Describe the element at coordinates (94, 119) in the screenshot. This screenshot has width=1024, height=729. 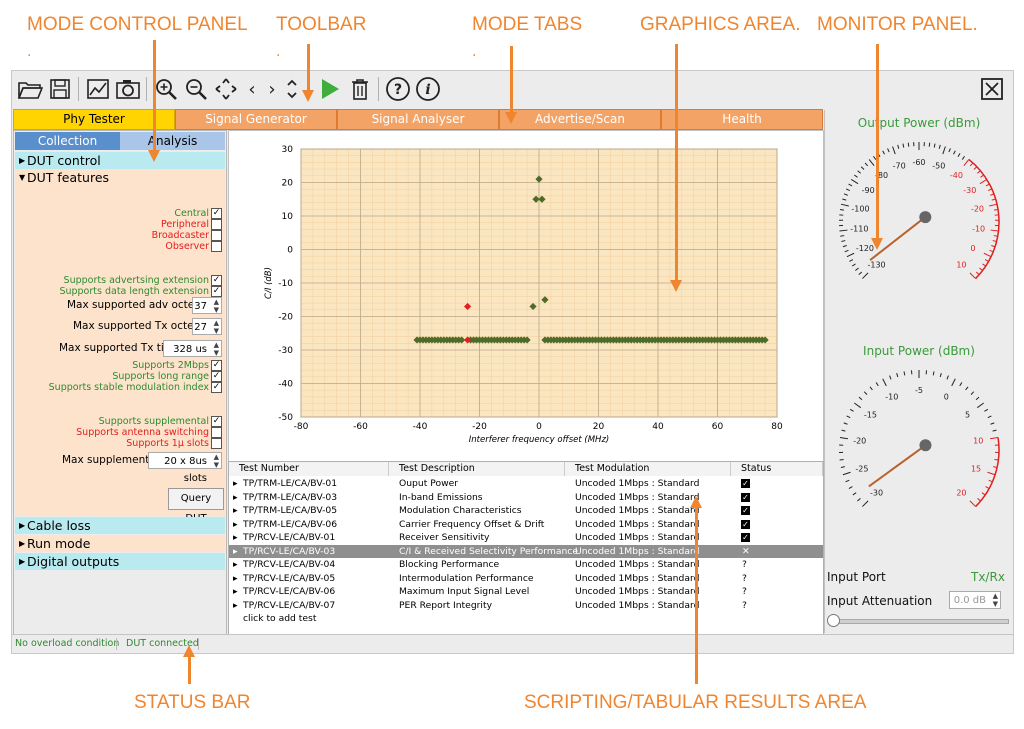
I see `tab-phy-tester: Phy Tester` at that location.